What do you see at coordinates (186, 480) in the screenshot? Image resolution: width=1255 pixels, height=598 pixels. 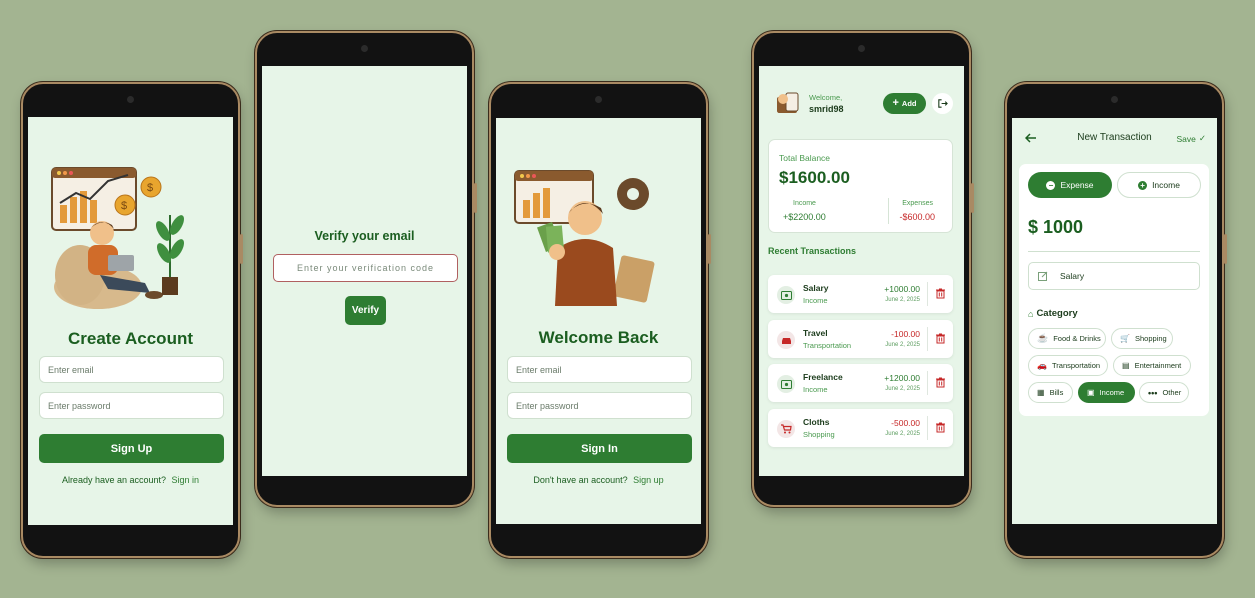 I see `sign-in-link: Sign in` at bounding box center [186, 480].